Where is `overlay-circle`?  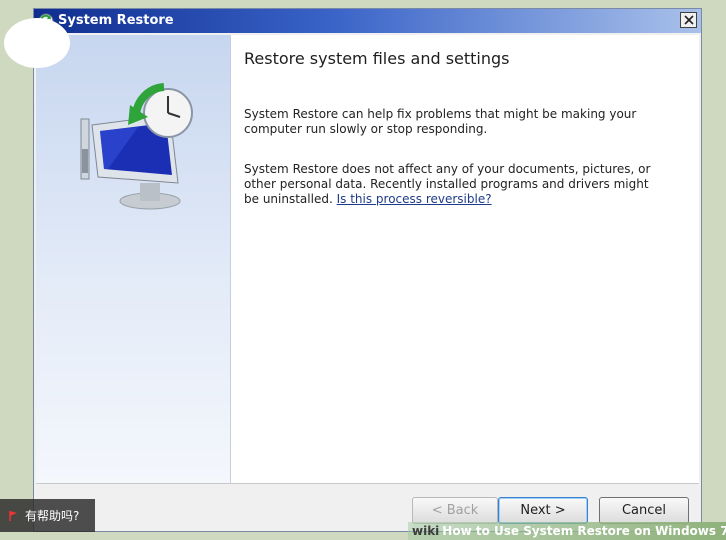
overlay-circle is located at coordinates (37, 43).